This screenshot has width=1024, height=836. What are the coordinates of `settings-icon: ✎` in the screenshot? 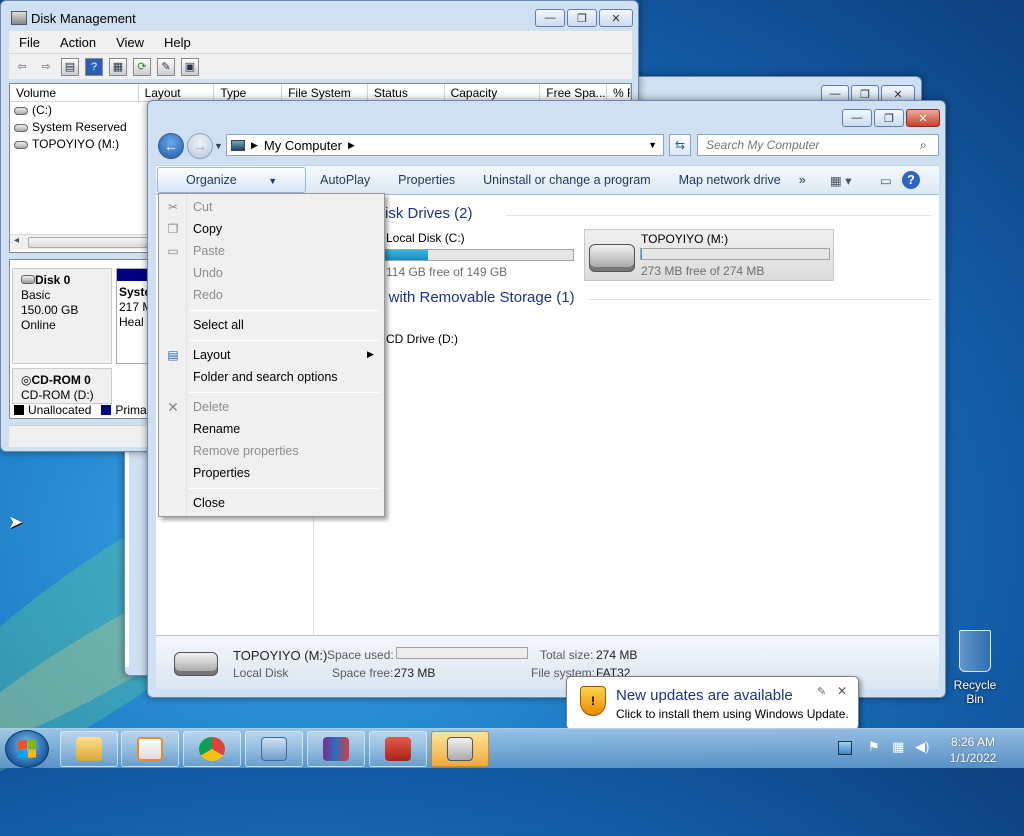 It's located at (821, 691).